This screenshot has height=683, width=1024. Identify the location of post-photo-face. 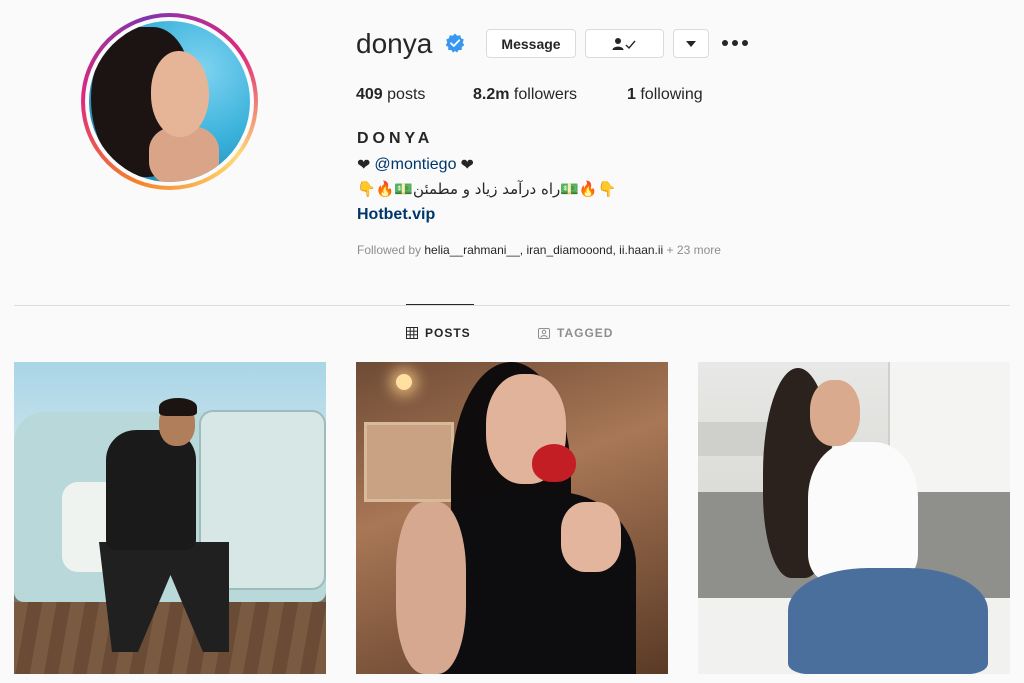
(835, 413).